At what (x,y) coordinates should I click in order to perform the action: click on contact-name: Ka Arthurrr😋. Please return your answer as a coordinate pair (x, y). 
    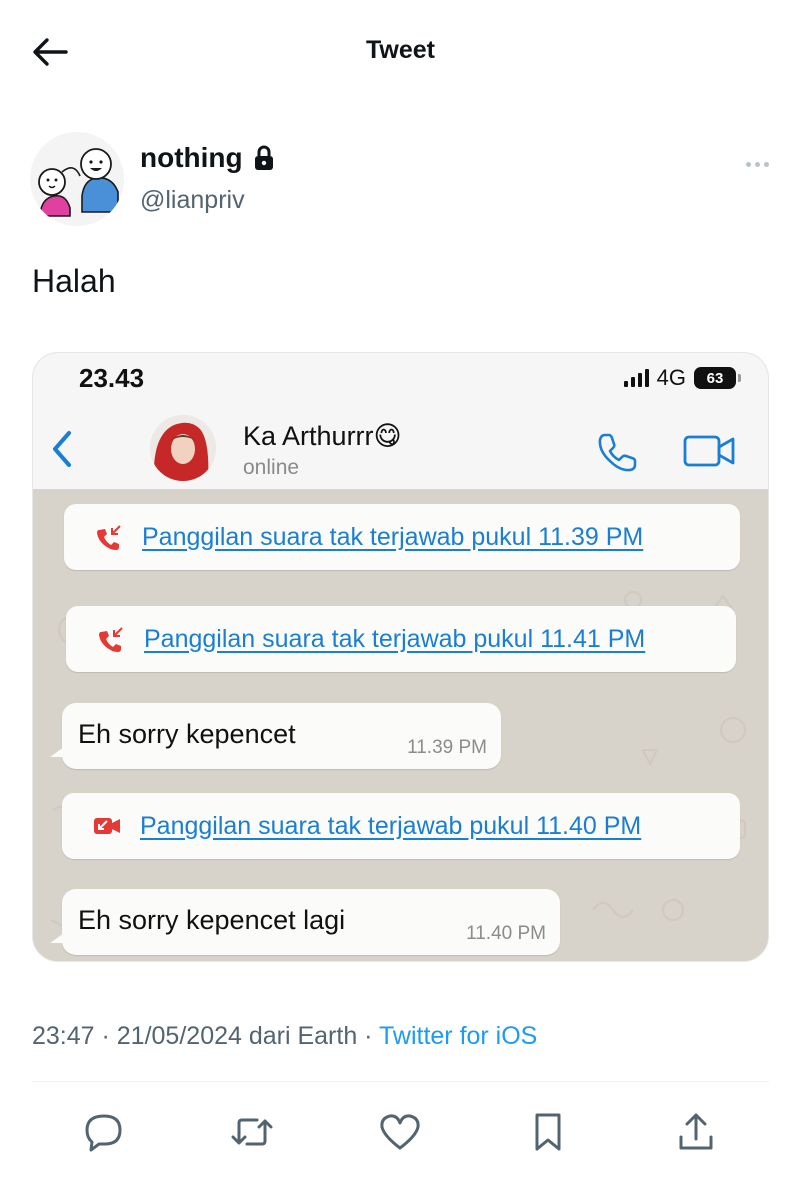
    Looking at the image, I should click on (322, 436).